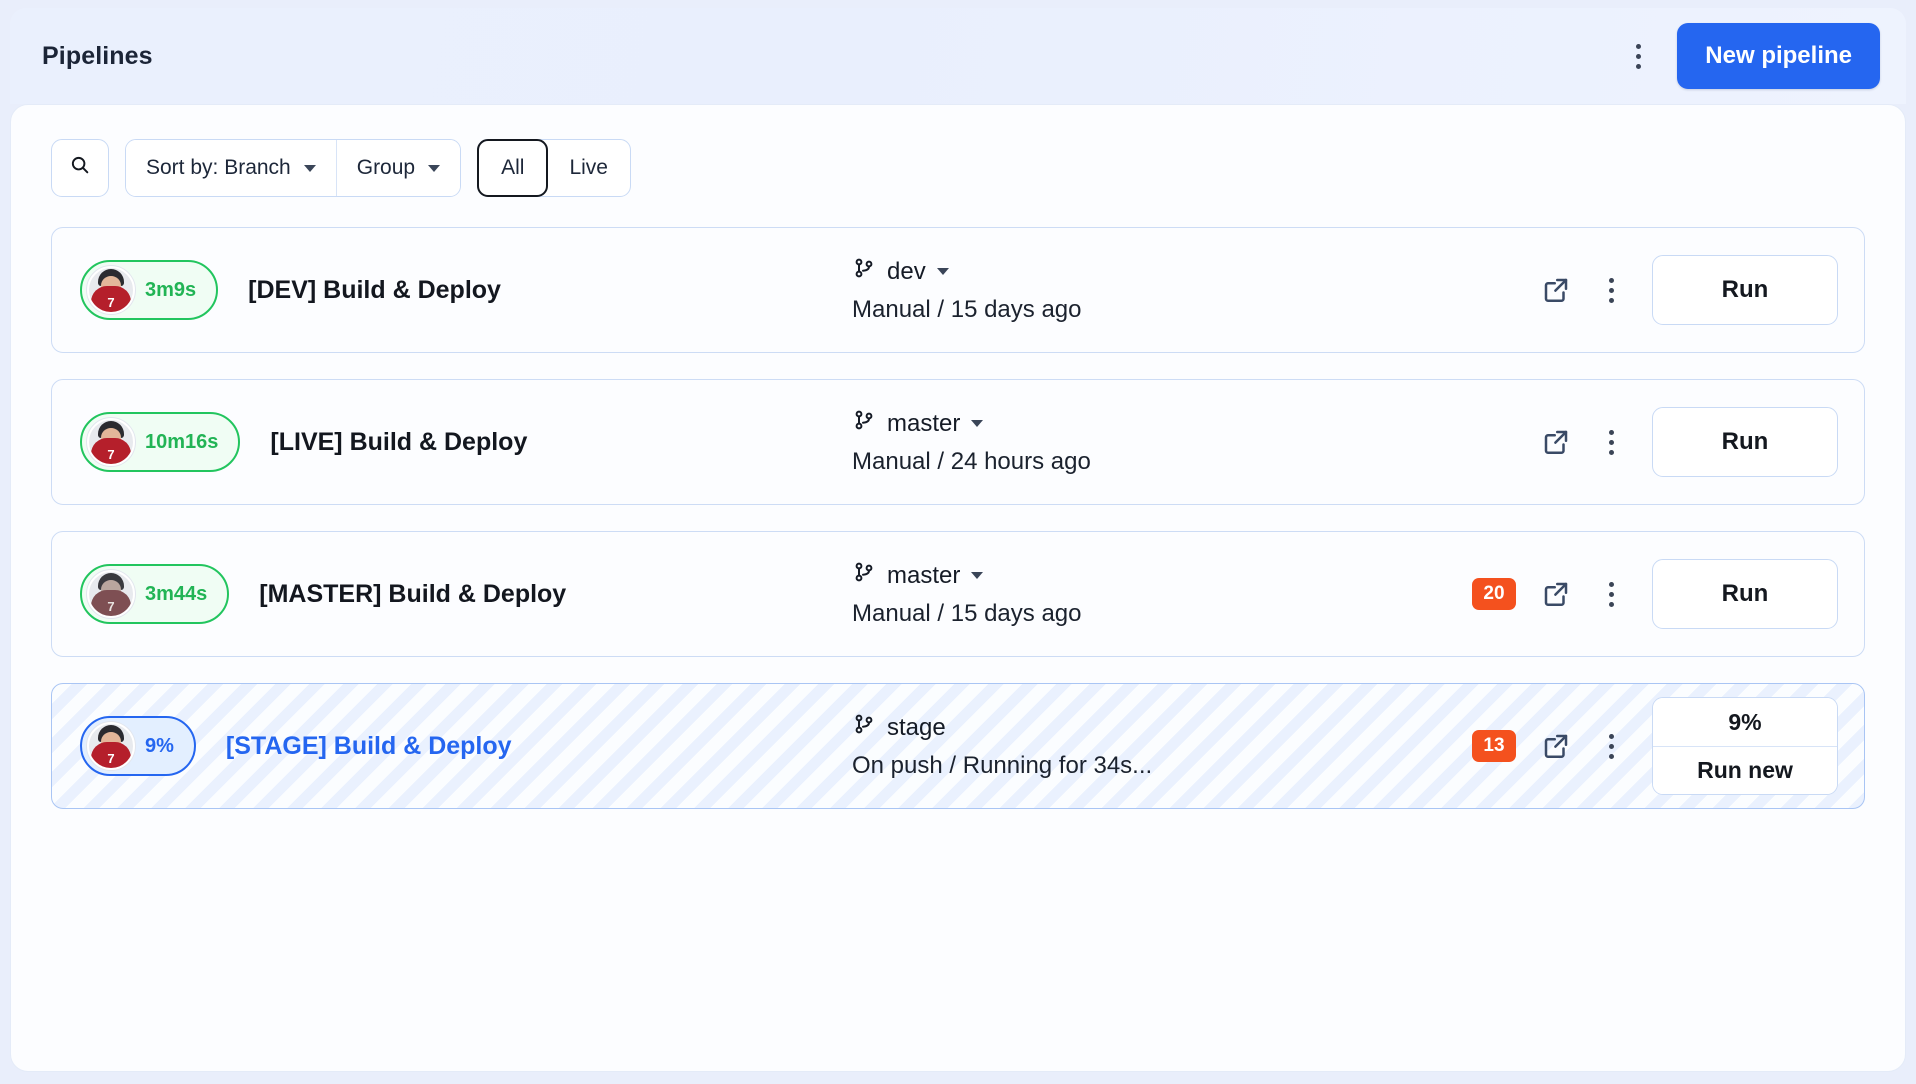 The height and width of the screenshot is (1084, 1916). I want to click on duration-label: 3m44s, so click(176, 593).